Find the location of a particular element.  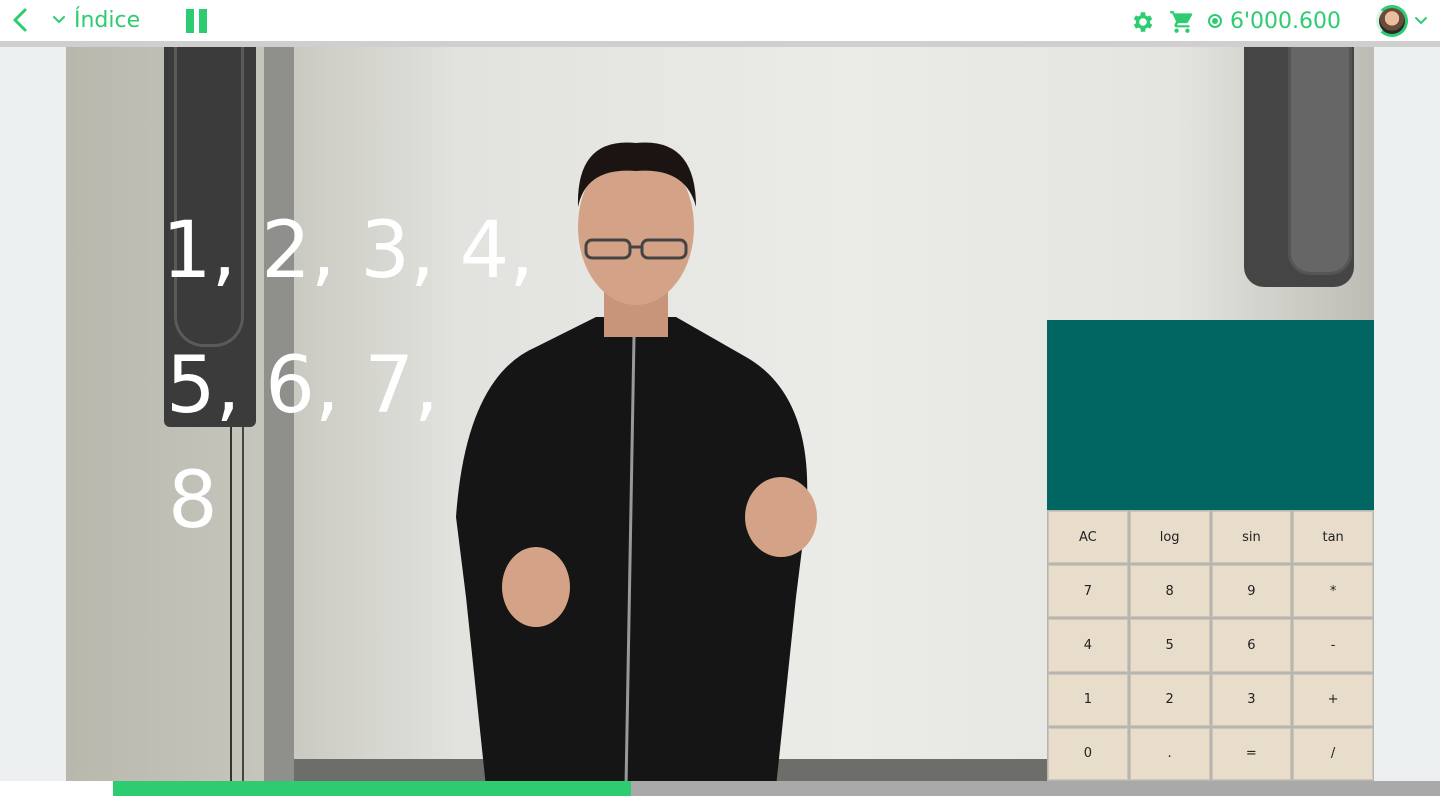

calculator: AC log sin tan 7 8 9 * 4 5 6- 1 2 3 +0. = / is located at coordinates (1210, 550).